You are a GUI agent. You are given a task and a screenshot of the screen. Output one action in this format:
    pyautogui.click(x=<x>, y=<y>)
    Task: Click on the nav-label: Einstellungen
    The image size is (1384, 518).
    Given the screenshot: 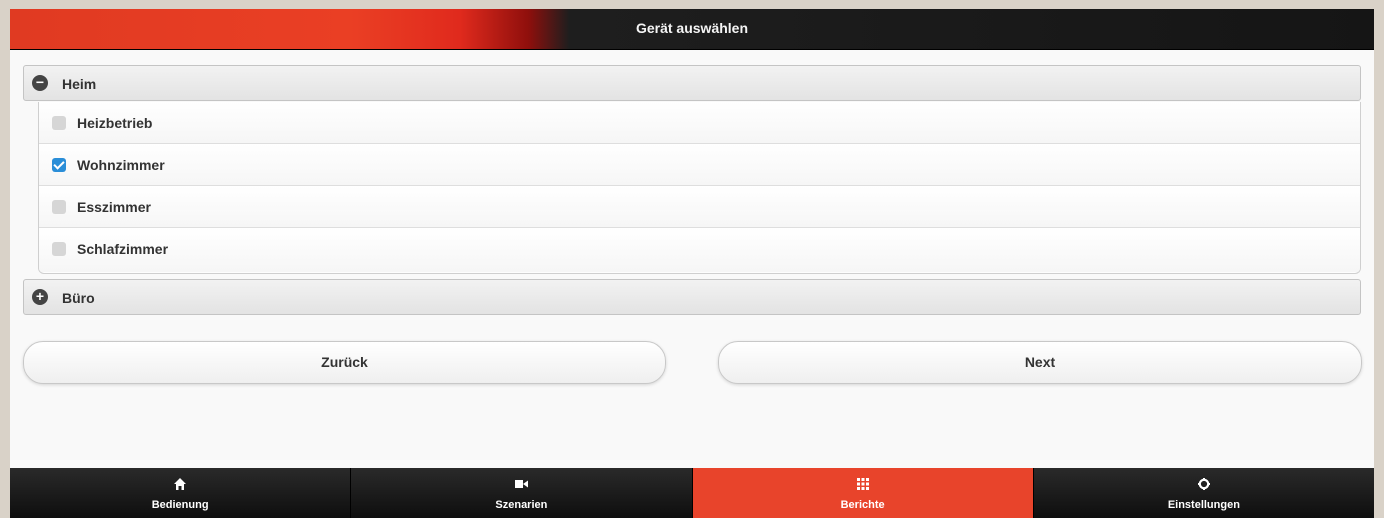 What is the action you would take?
    pyautogui.click(x=1203, y=505)
    